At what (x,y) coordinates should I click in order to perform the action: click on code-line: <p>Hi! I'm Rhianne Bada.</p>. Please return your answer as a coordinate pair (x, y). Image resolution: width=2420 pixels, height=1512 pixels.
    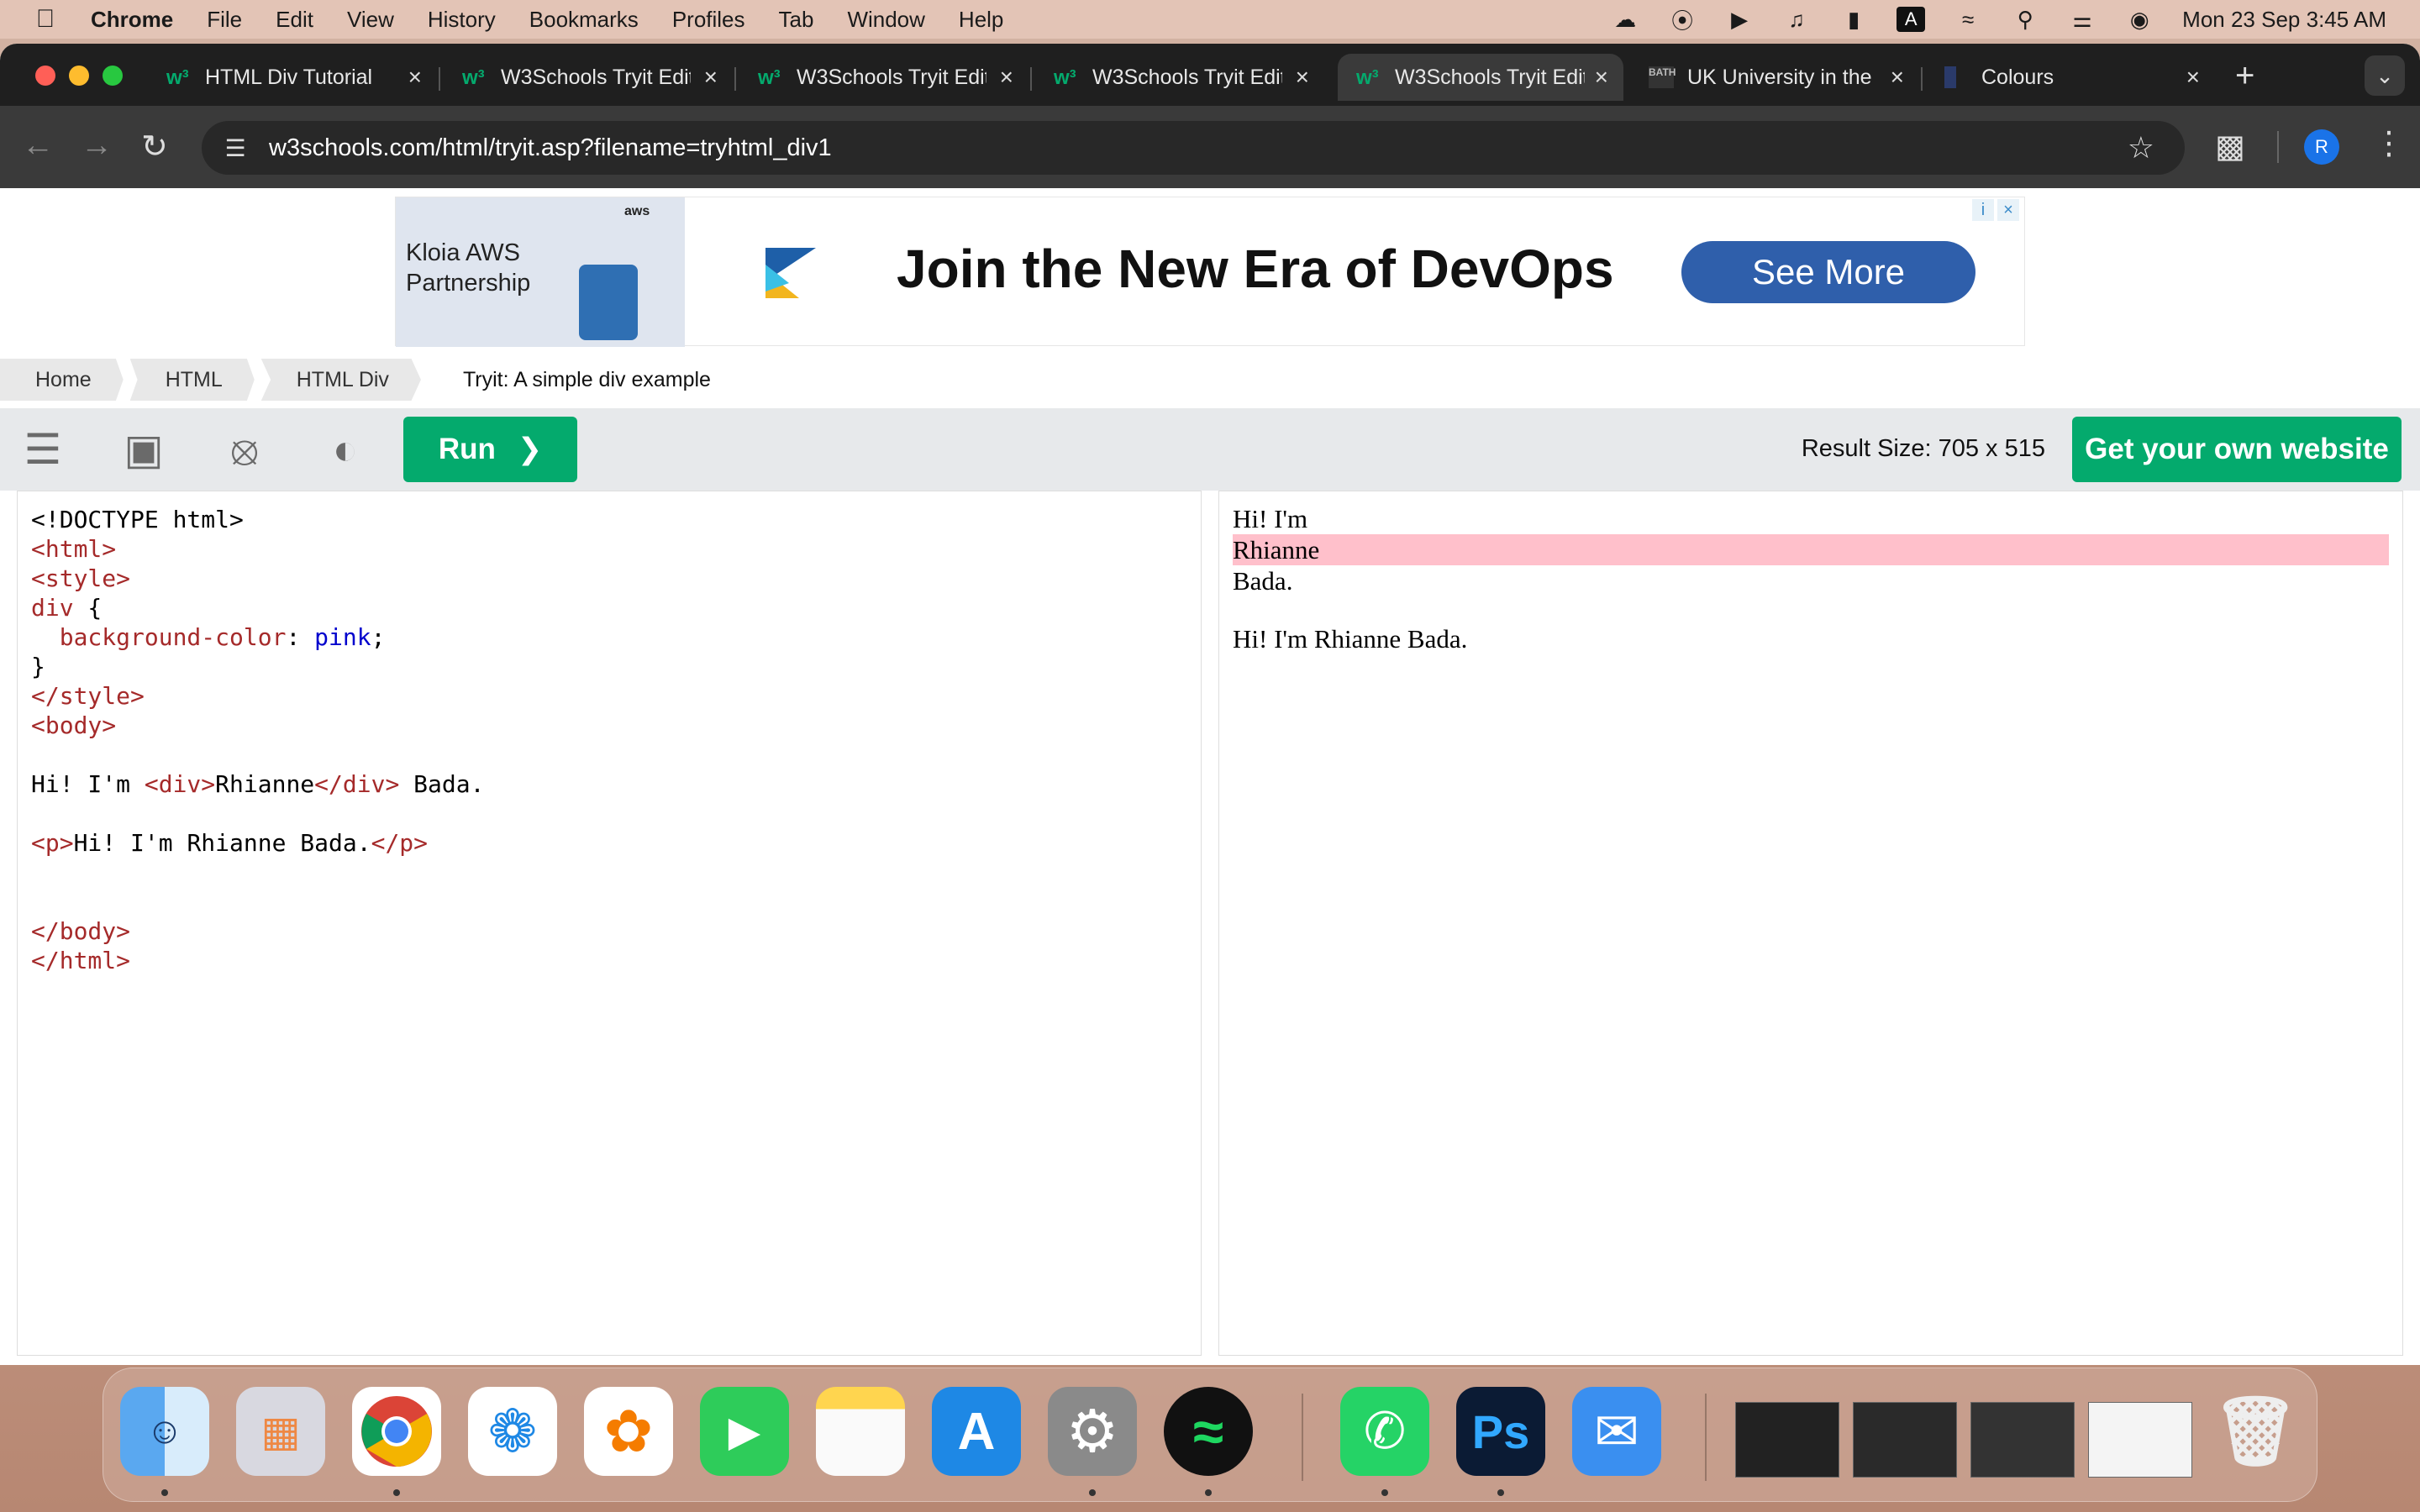
    Looking at the image, I should click on (609, 843).